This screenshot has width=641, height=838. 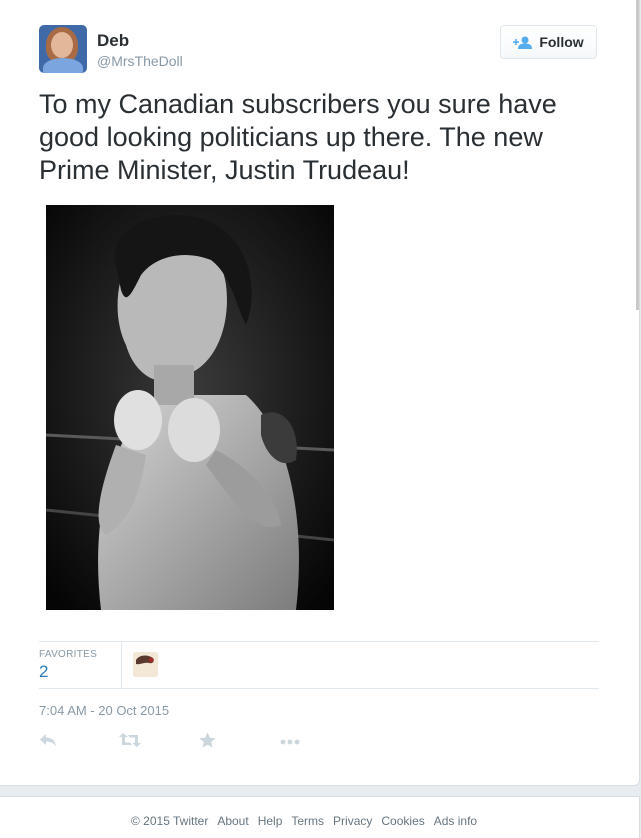 What do you see at coordinates (68, 654) in the screenshot?
I see `favorites-label: FAVORITES` at bounding box center [68, 654].